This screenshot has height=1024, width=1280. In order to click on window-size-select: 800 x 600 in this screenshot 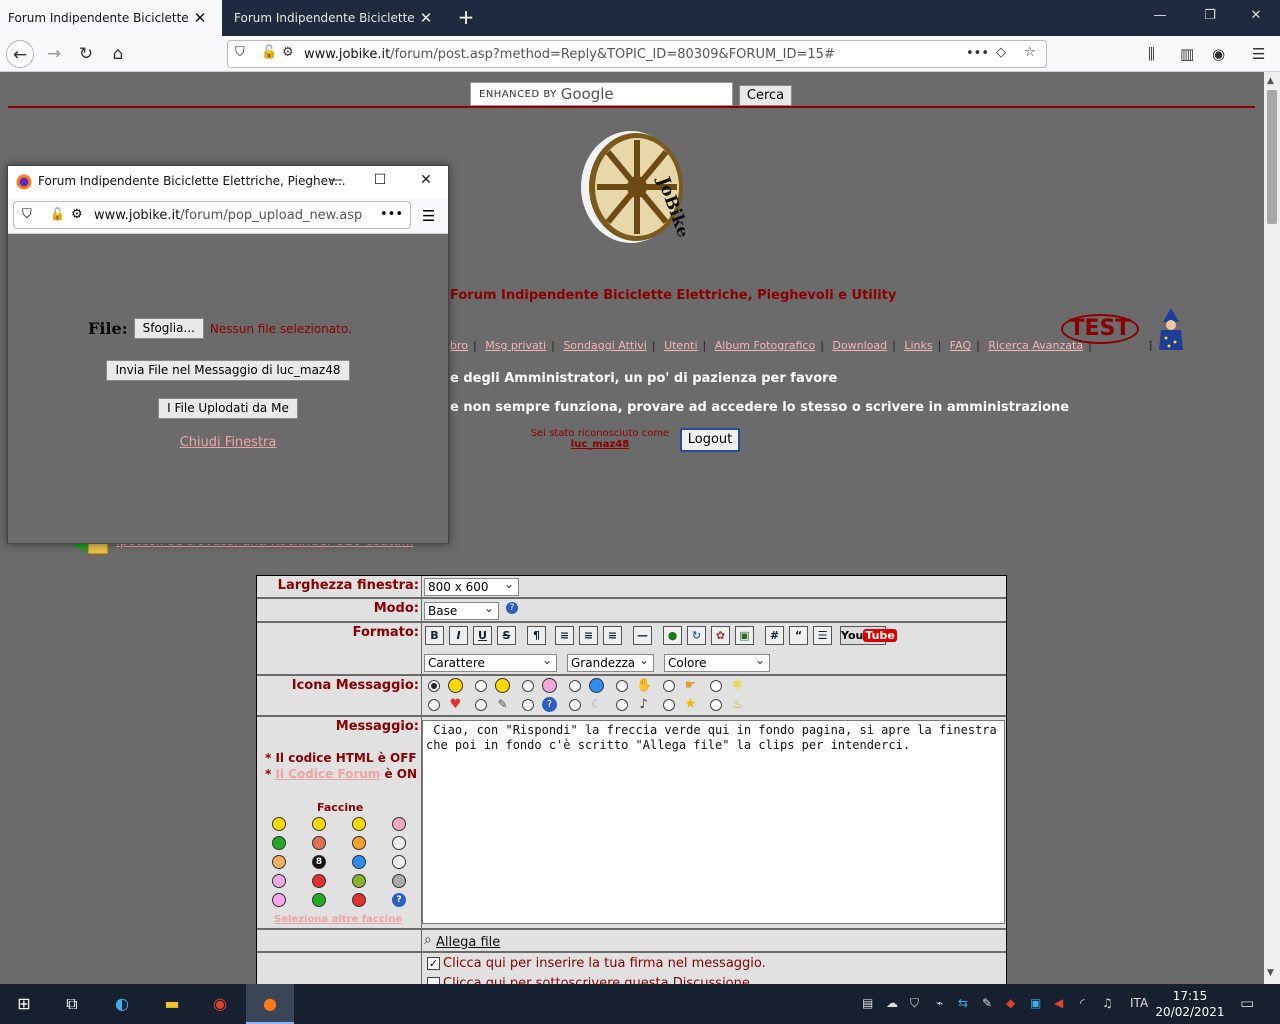, I will do `click(471, 586)`.